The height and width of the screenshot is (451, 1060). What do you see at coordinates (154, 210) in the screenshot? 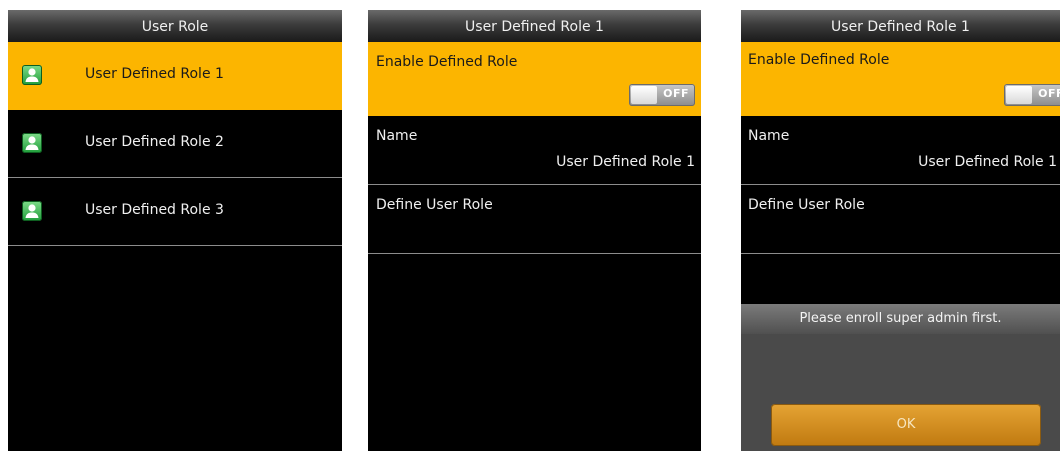
I see `role-label: User Defined Role 3` at bounding box center [154, 210].